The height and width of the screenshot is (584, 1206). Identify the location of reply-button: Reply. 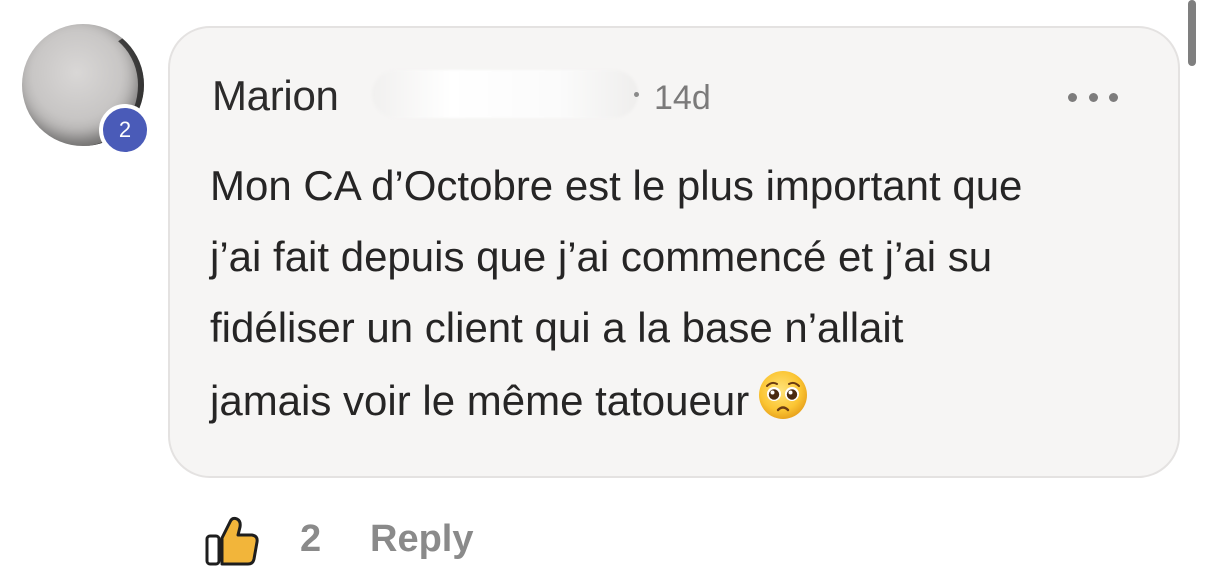
(421, 539).